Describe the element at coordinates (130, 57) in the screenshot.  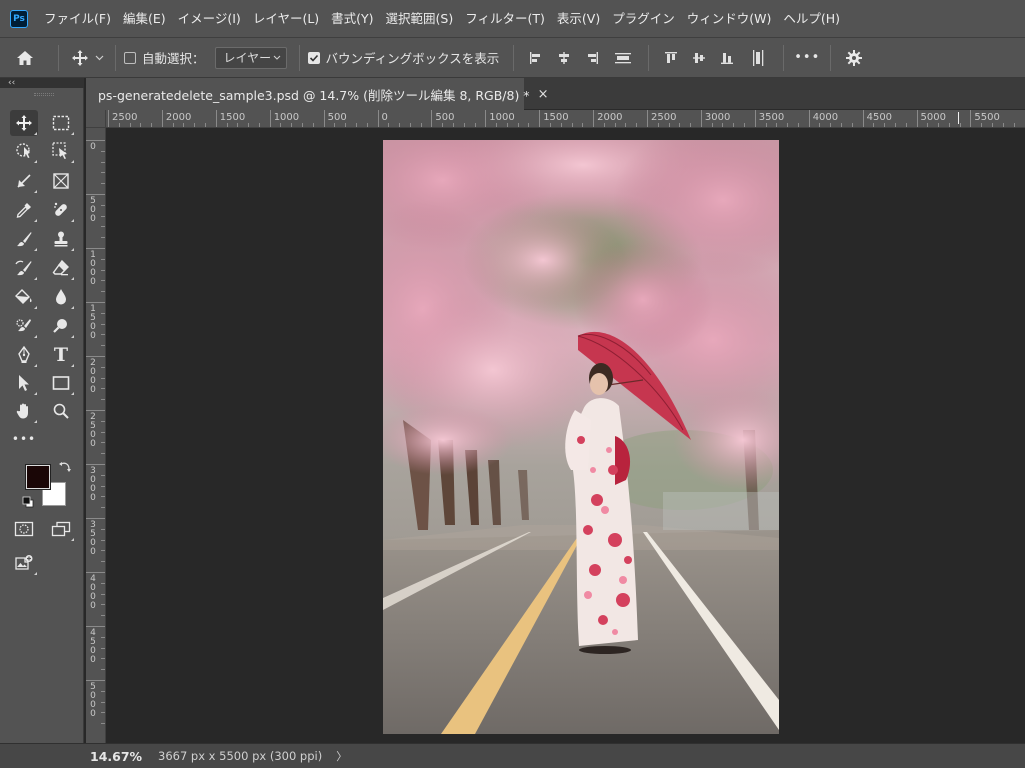
I see `auto-select-checkbox` at that location.